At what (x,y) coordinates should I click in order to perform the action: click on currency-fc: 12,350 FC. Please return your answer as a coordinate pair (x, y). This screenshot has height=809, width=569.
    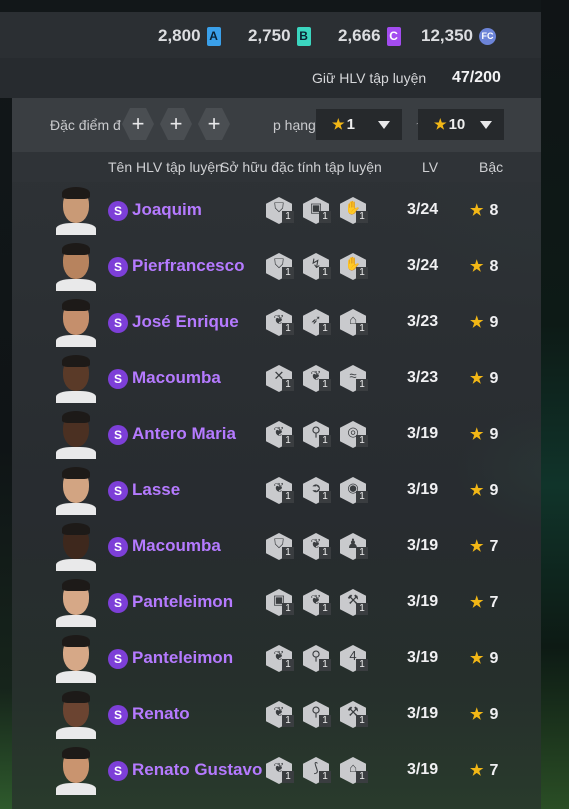
    Looking at the image, I should click on (458, 36).